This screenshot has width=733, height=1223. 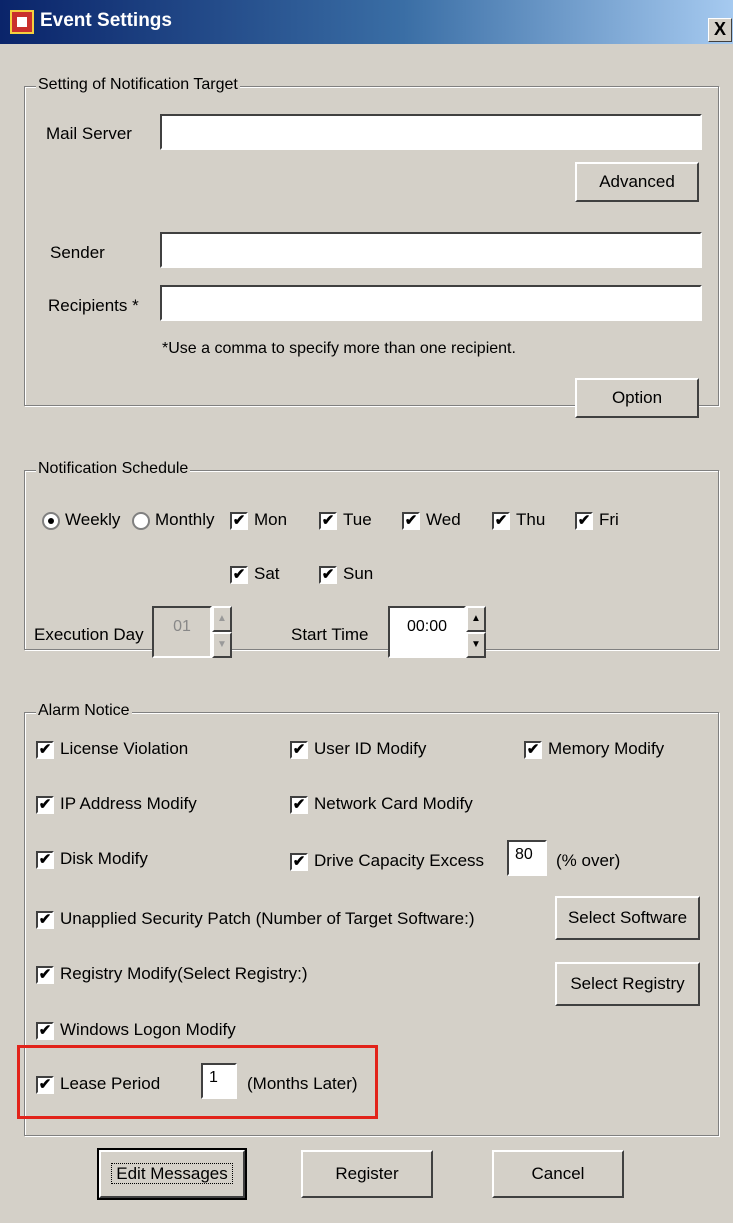 What do you see at coordinates (51, 521) in the screenshot?
I see `weekly-radio` at bounding box center [51, 521].